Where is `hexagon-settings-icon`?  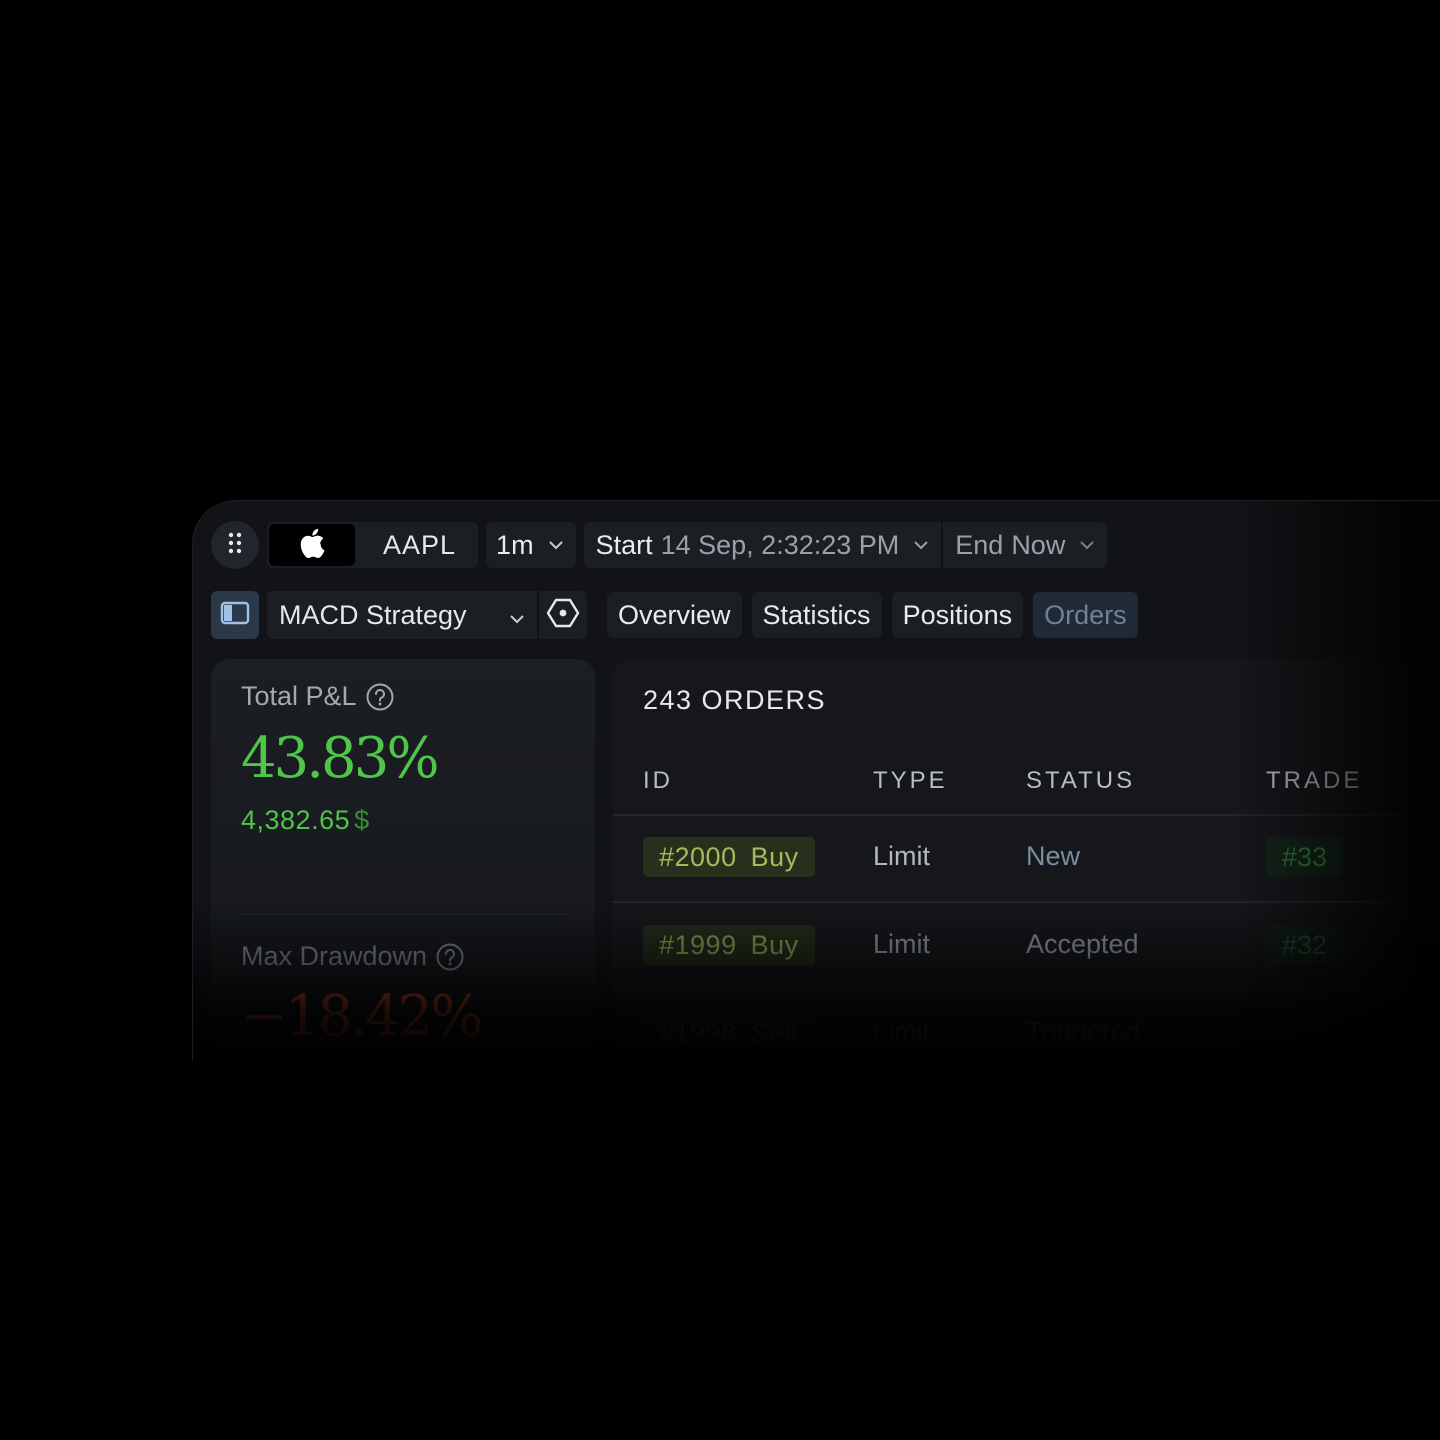 hexagon-settings-icon is located at coordinates (563, 615).